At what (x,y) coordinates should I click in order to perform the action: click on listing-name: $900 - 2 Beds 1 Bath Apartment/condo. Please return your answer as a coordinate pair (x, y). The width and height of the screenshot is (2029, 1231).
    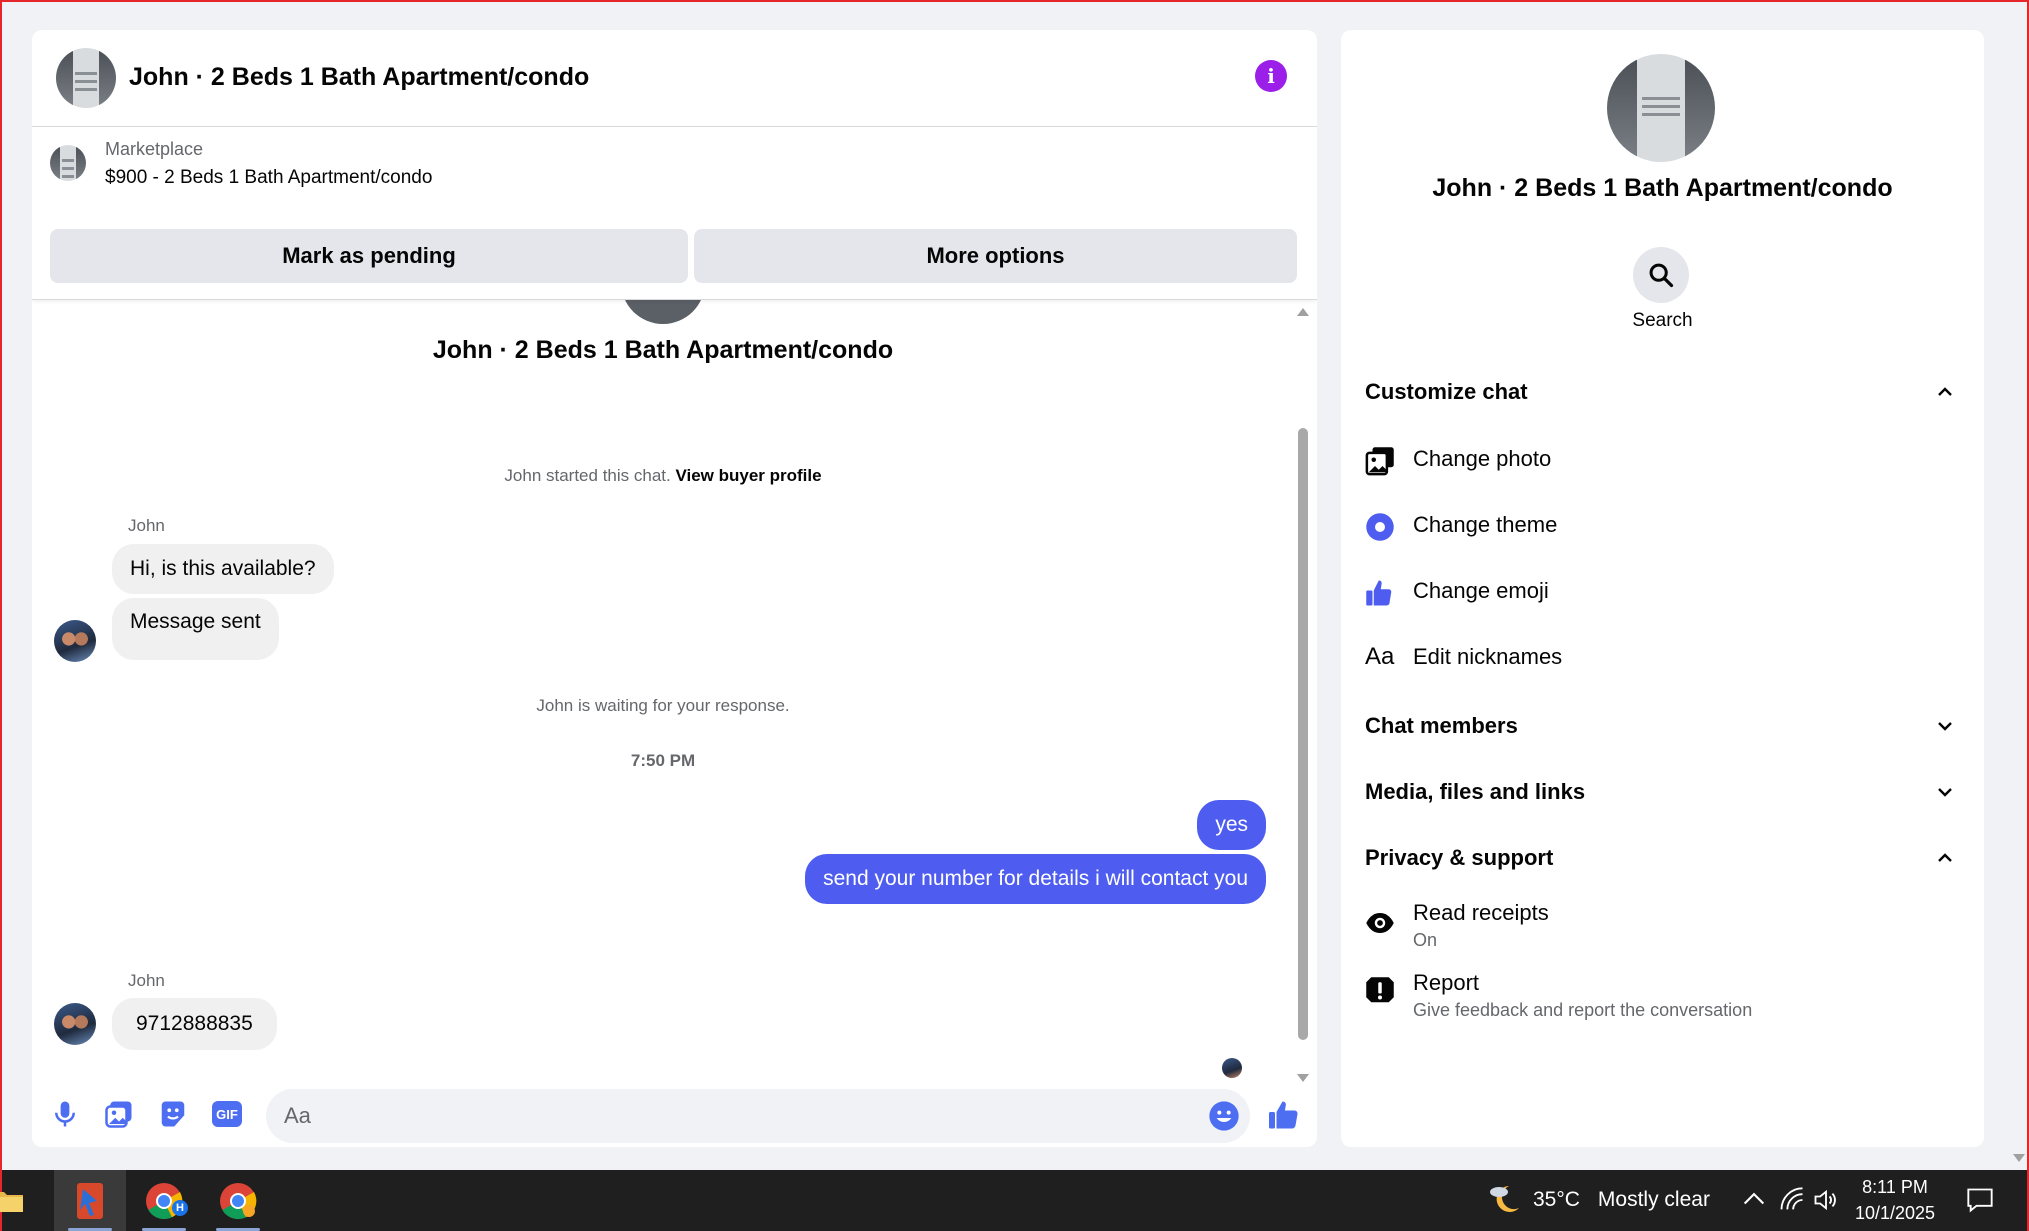
    Looking at the image, I should click on (268, 178).